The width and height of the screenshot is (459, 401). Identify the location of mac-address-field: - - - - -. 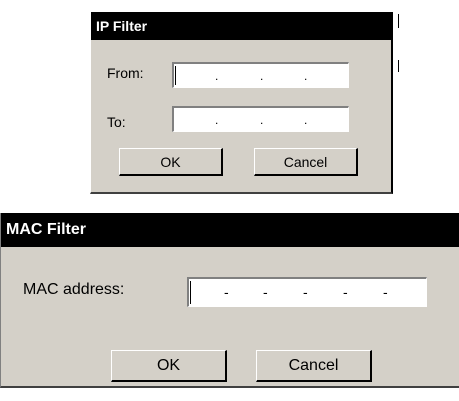
(307, 292).